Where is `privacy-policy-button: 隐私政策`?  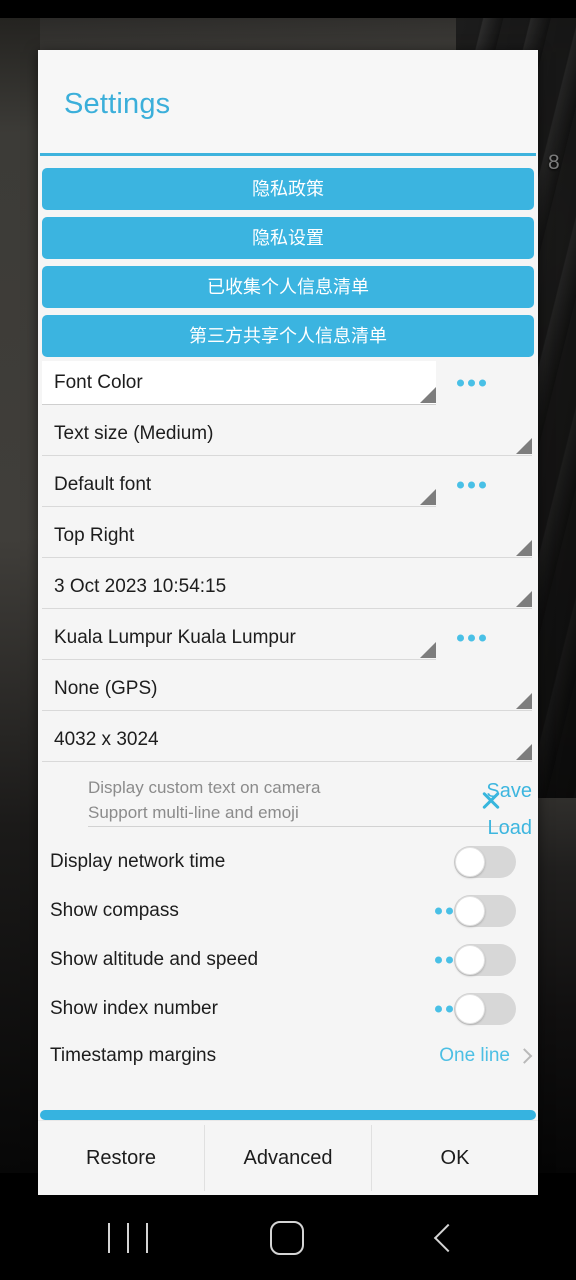 privacy-policy-button: 隐私政策 is located at coordinates (288, 189).